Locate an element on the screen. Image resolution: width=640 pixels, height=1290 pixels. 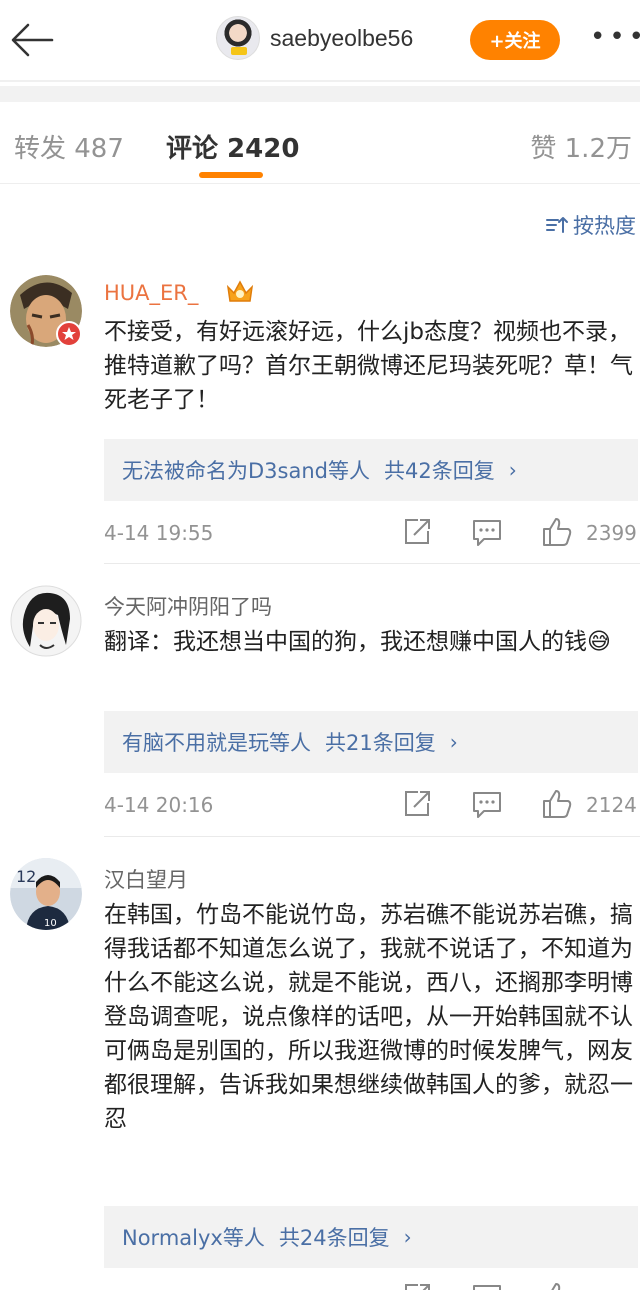
comment-time: 4-14 19:55 is located at coordinates (159, 533).